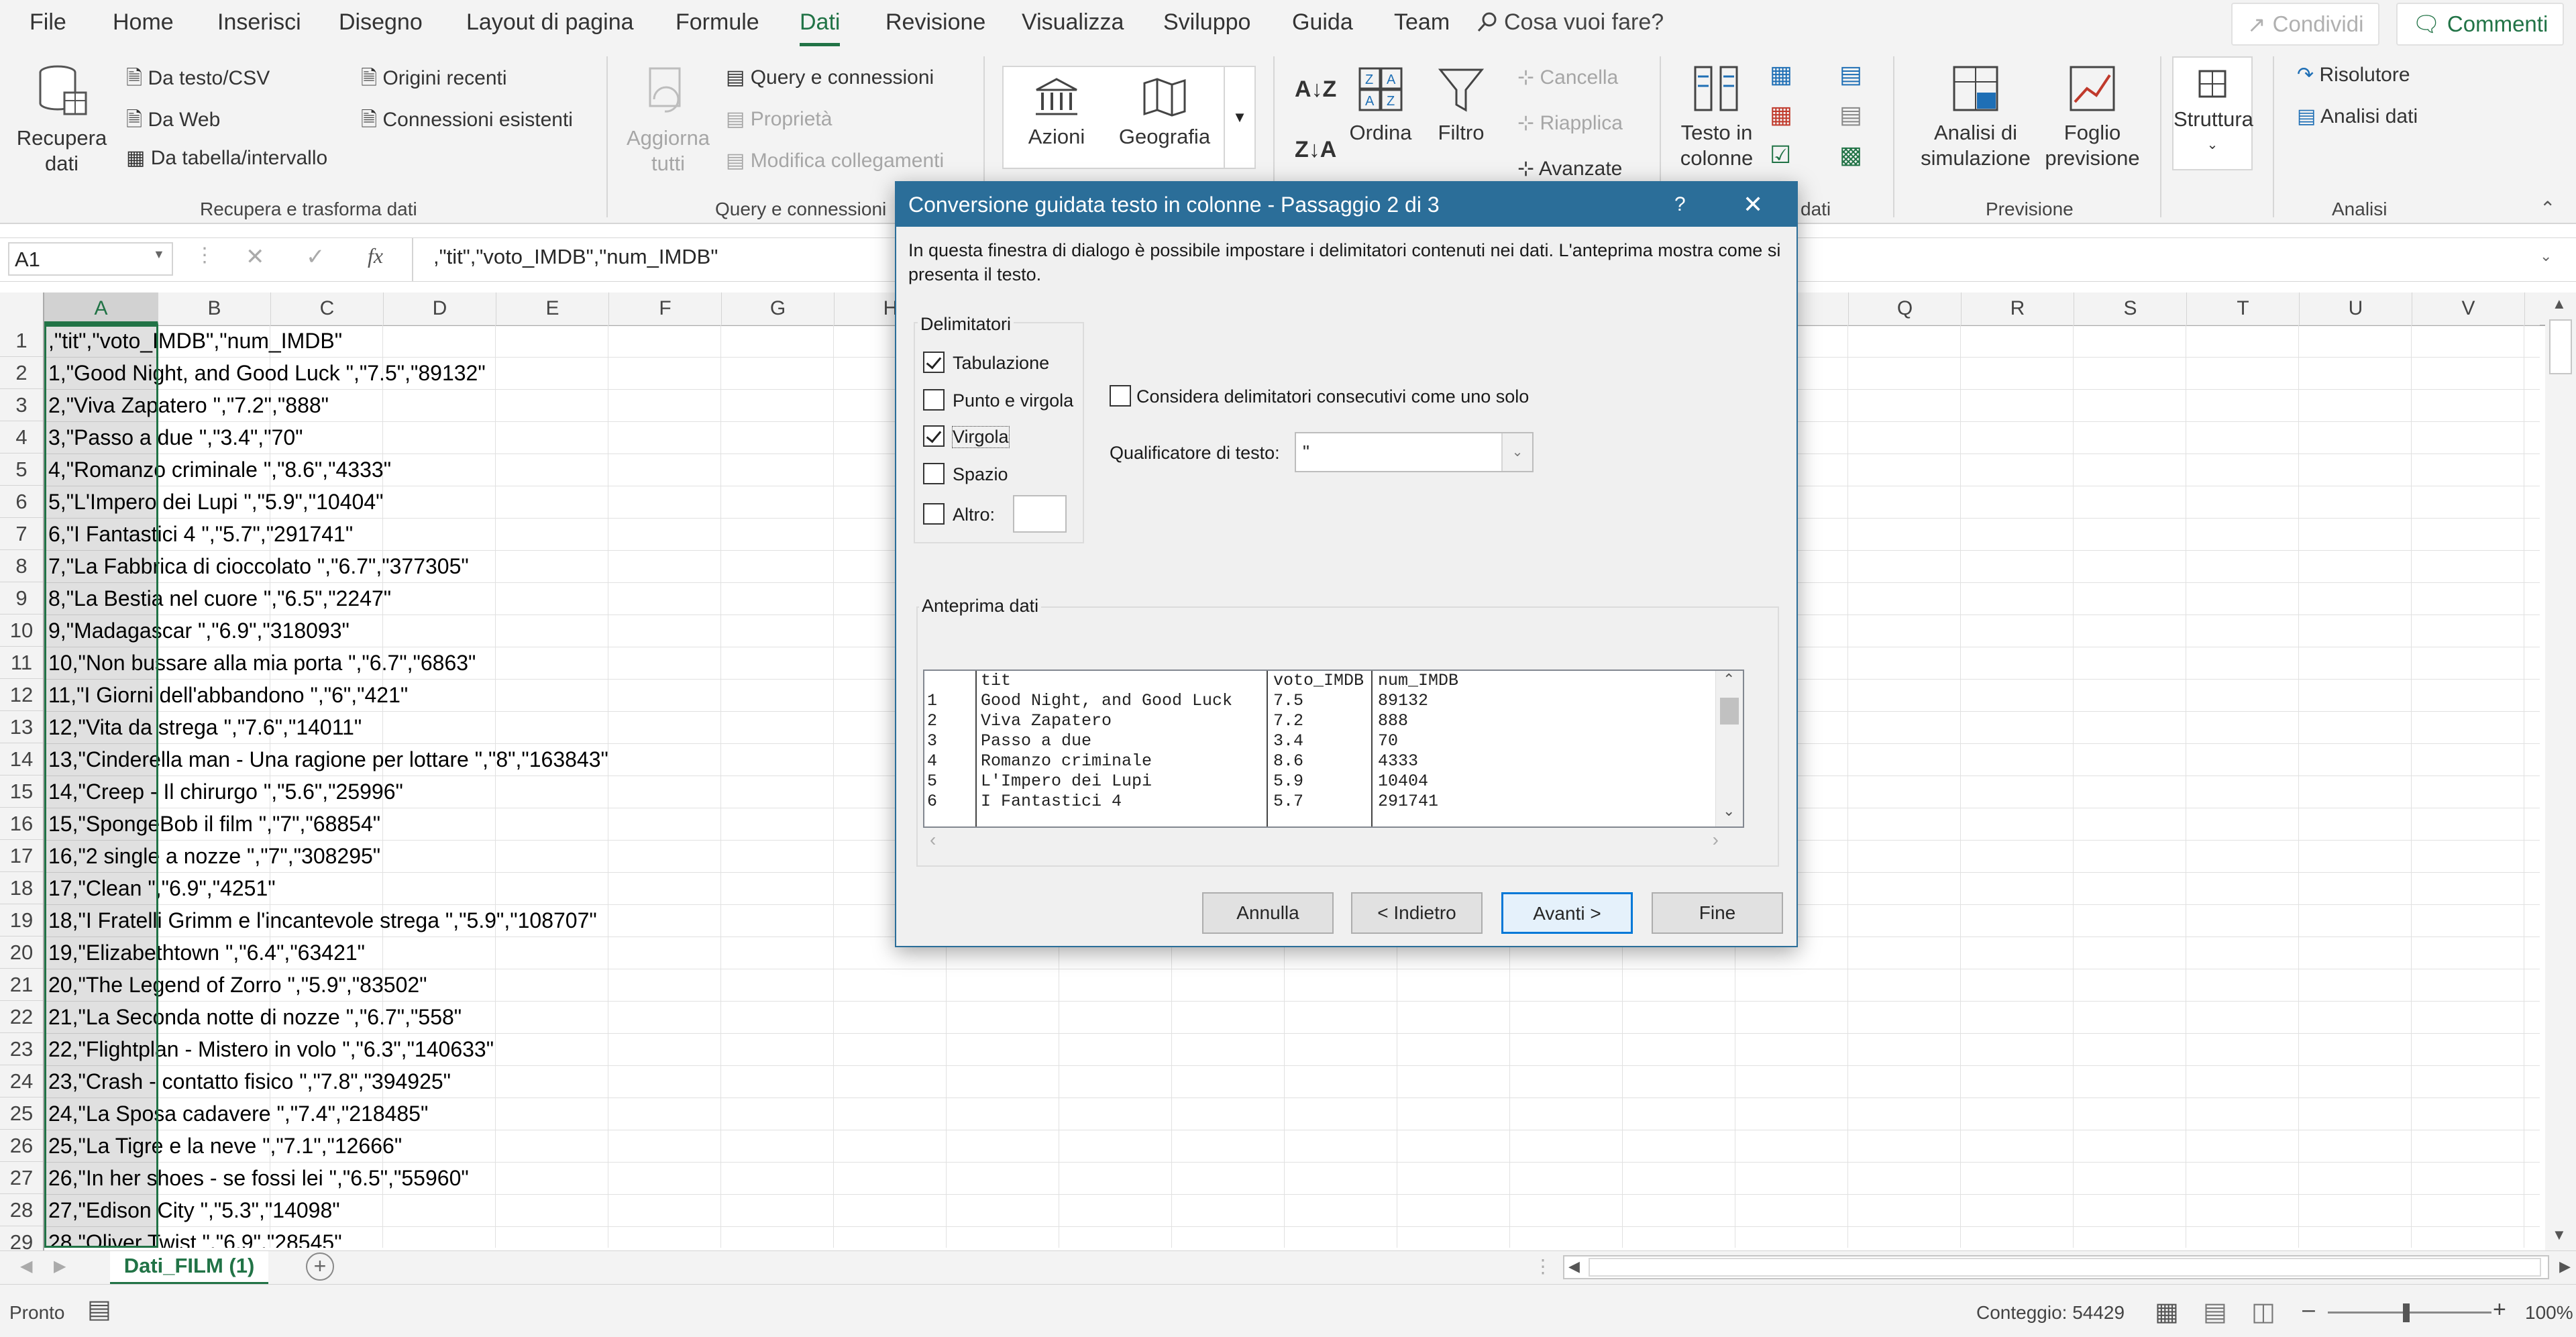 Image resolution: width=2576 pixels, height=1337 pixels. I want to click on cancel-button: Annulla, so click(1268, 913).